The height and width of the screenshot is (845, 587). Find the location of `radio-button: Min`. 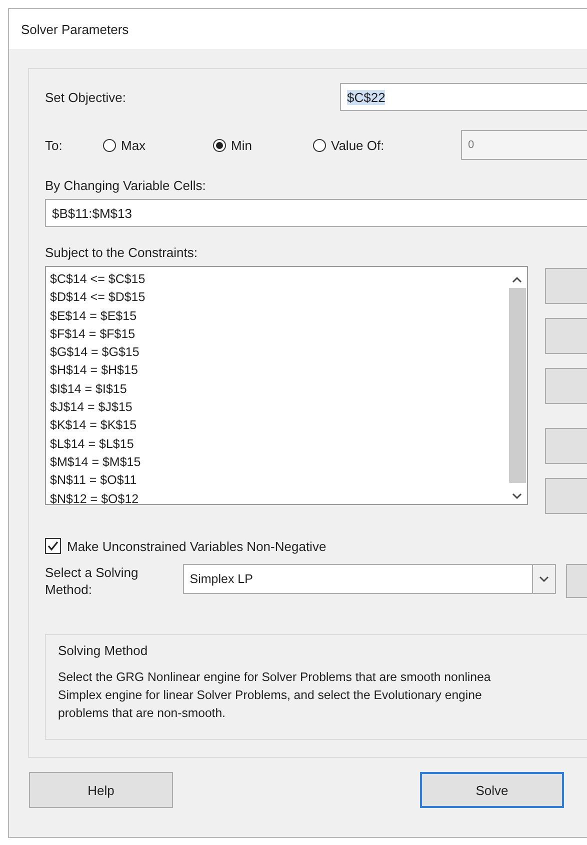

radio-button: Min is located at coordinates (263, 145).